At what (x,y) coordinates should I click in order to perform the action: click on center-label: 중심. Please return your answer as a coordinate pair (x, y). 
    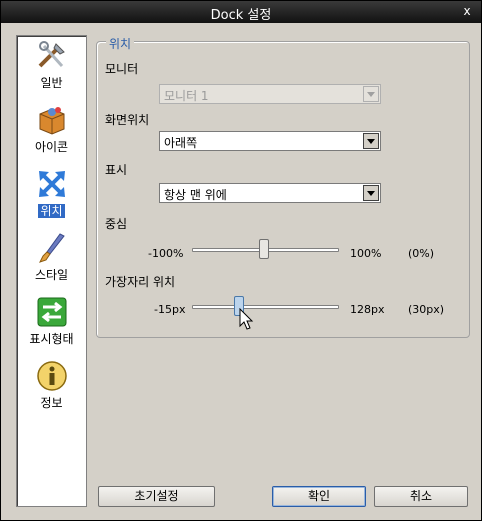
    Looking at the image, I should click on (116, 224).